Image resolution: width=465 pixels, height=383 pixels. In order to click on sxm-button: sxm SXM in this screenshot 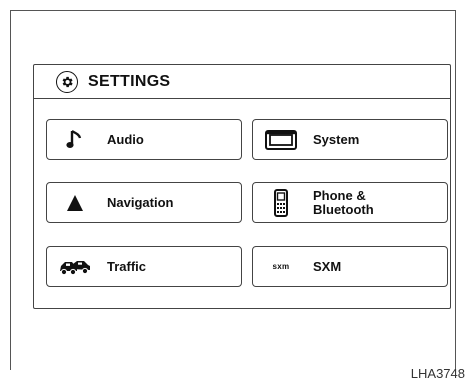, I will do `click(350, 266)`.